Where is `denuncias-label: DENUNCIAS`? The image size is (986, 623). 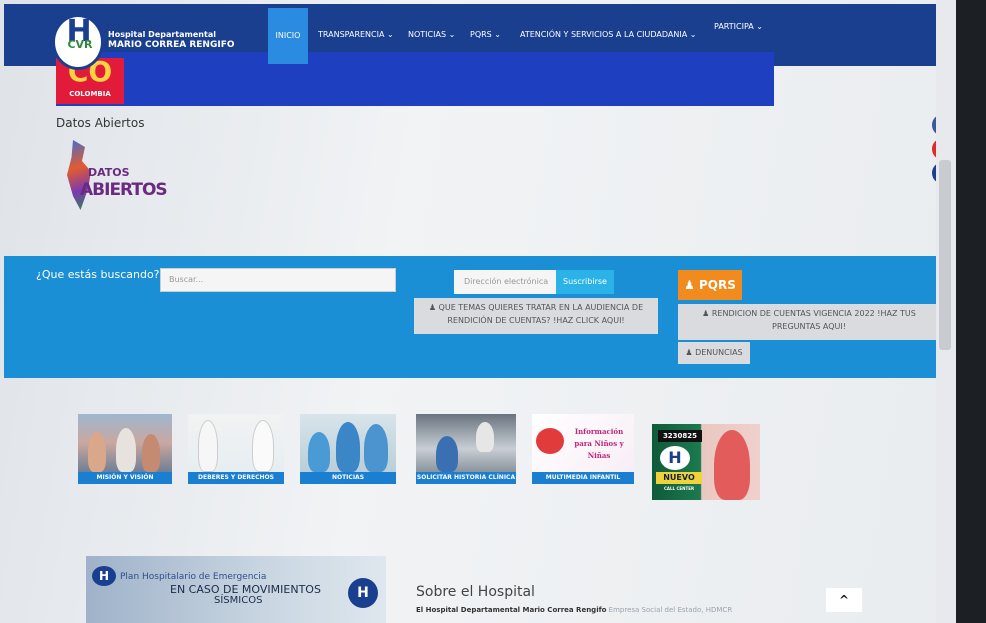 denuncias-label: DENUNCIAS is located at coordinates (719, 352).